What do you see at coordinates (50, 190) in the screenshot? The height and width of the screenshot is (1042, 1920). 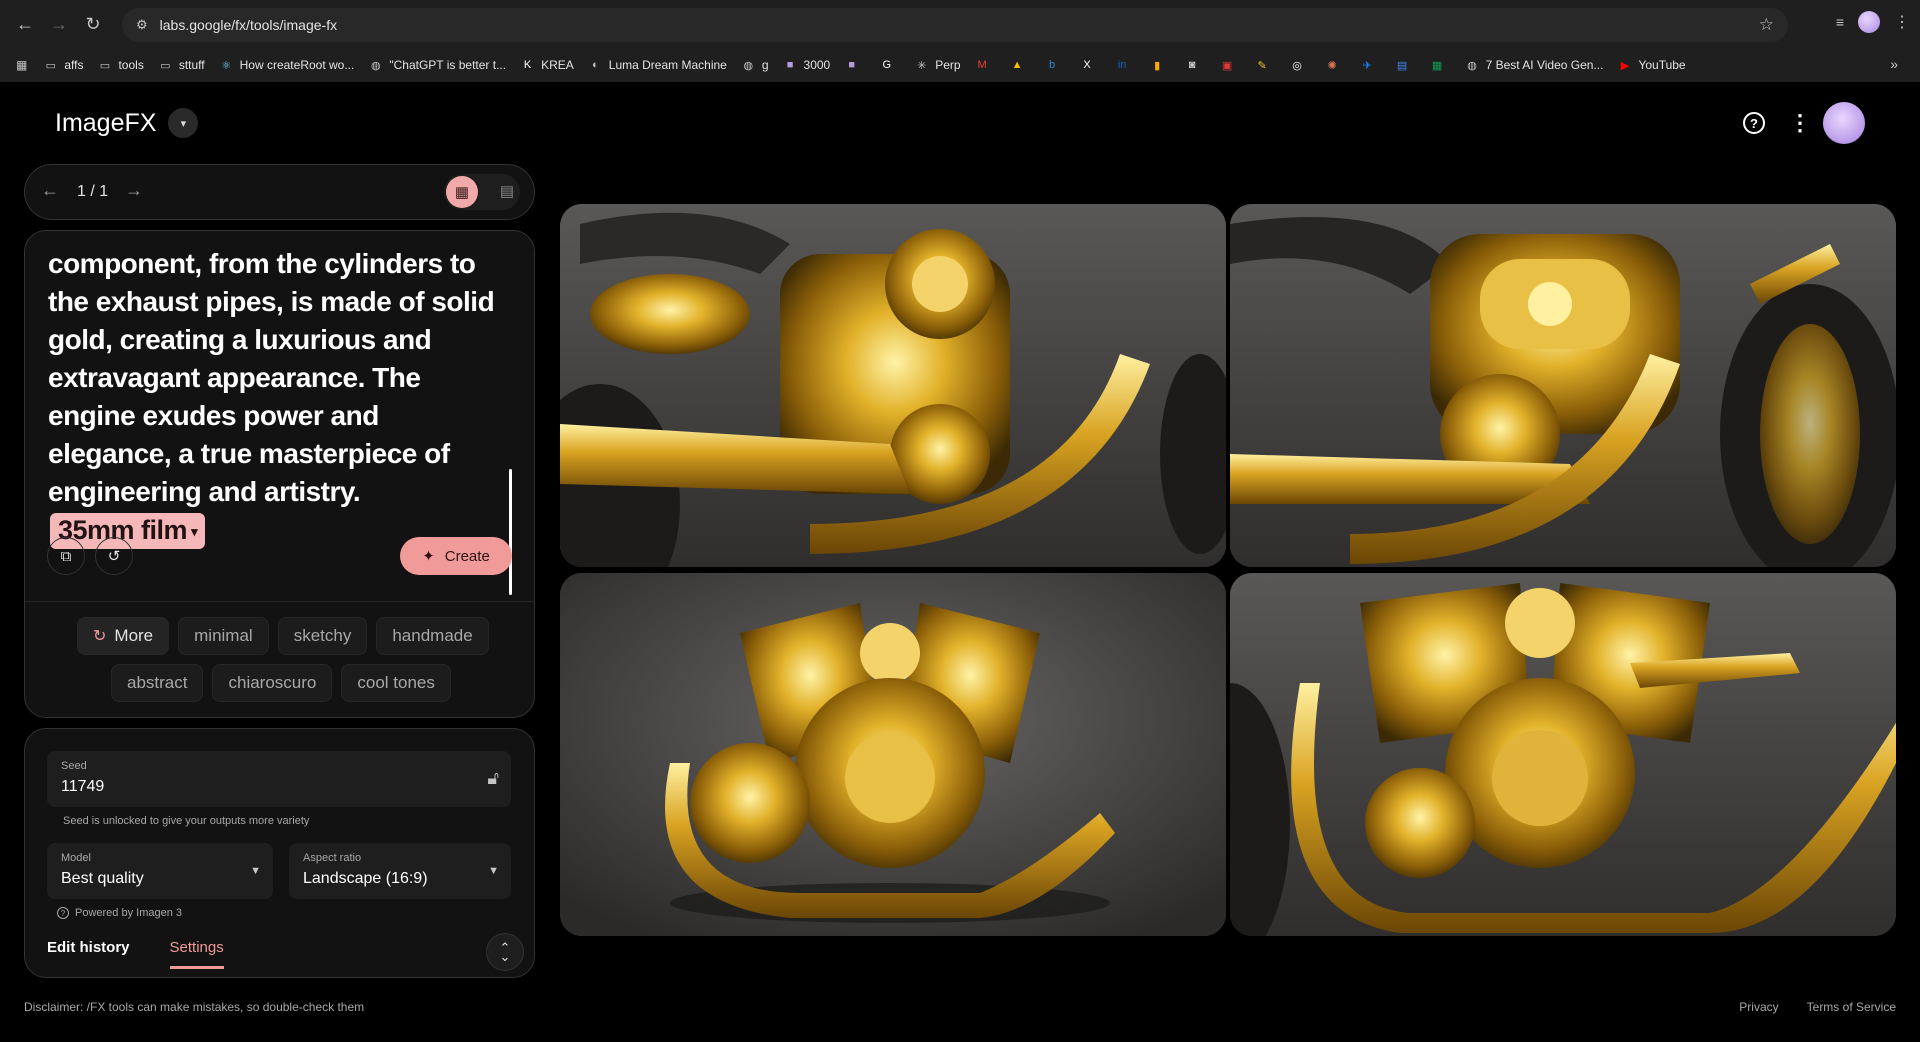 I see `previous-arrow-icon: ←` at bounding box center [50, 190].